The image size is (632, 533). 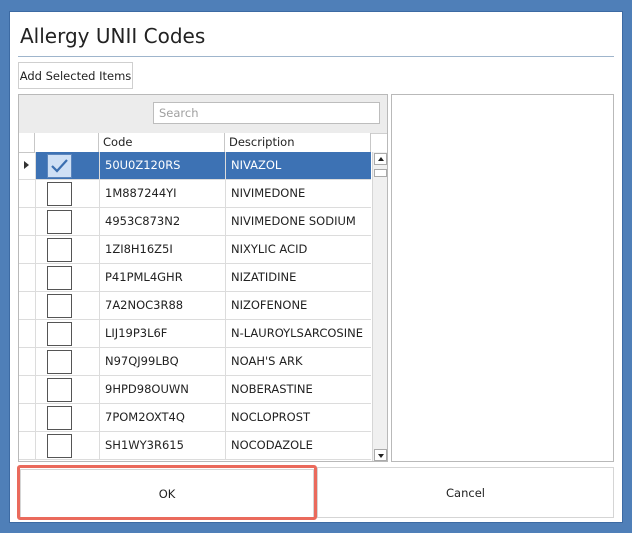 I want to click on table-row: P41PML4GHR NIZATIDINE, so click(x=195, y=278).